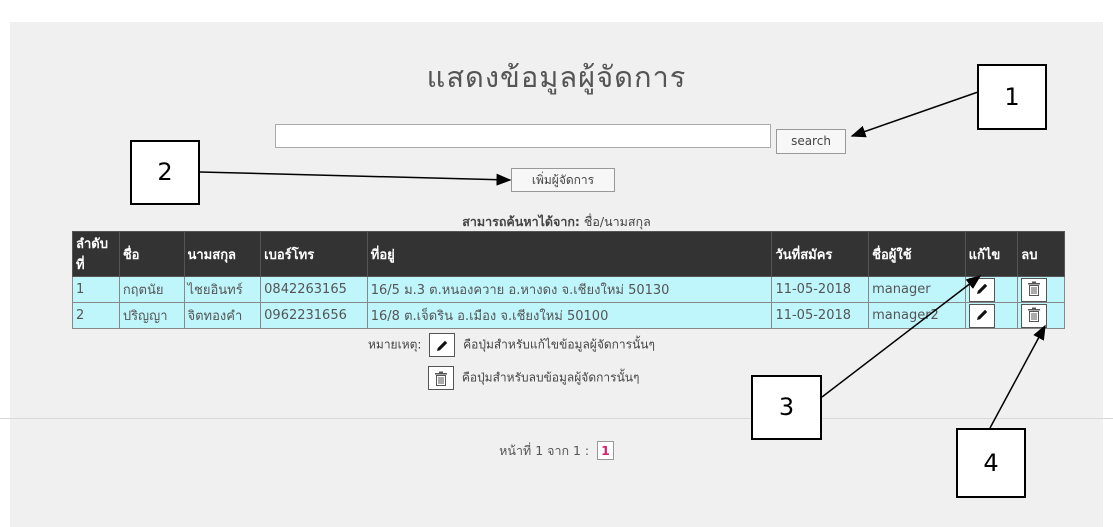 This screenshot has width=1113, height=527. Describe the element at coordinates (901, 336) in the screenshot. I see `callout-3-arrow` at that location.